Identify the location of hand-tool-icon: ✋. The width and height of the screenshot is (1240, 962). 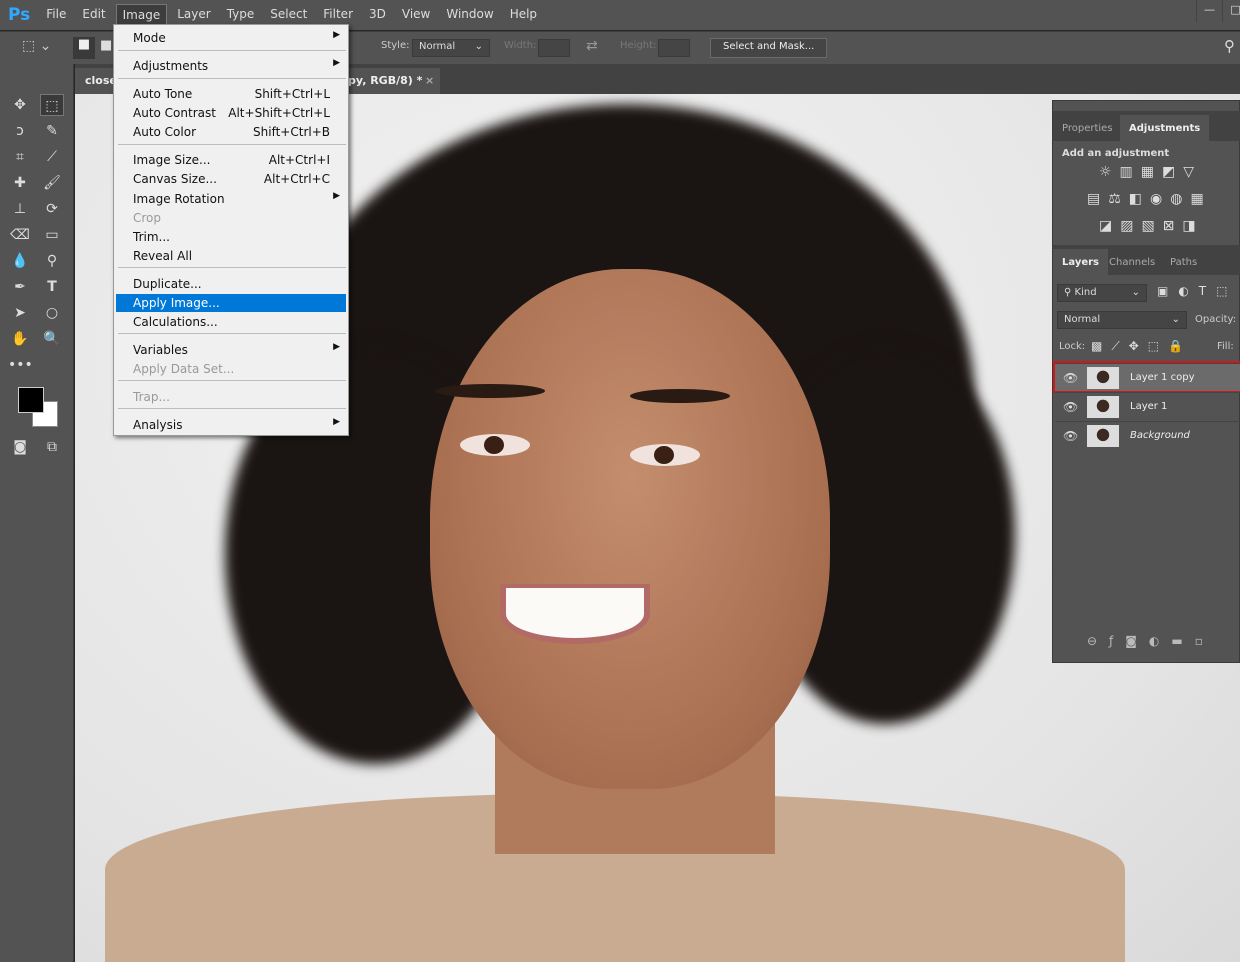
(20, 339).